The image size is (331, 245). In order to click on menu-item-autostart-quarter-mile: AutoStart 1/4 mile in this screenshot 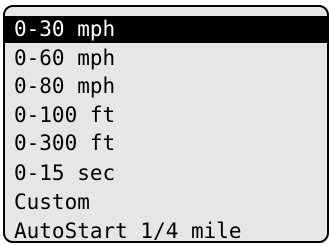, I will do `click(166, 229)`.